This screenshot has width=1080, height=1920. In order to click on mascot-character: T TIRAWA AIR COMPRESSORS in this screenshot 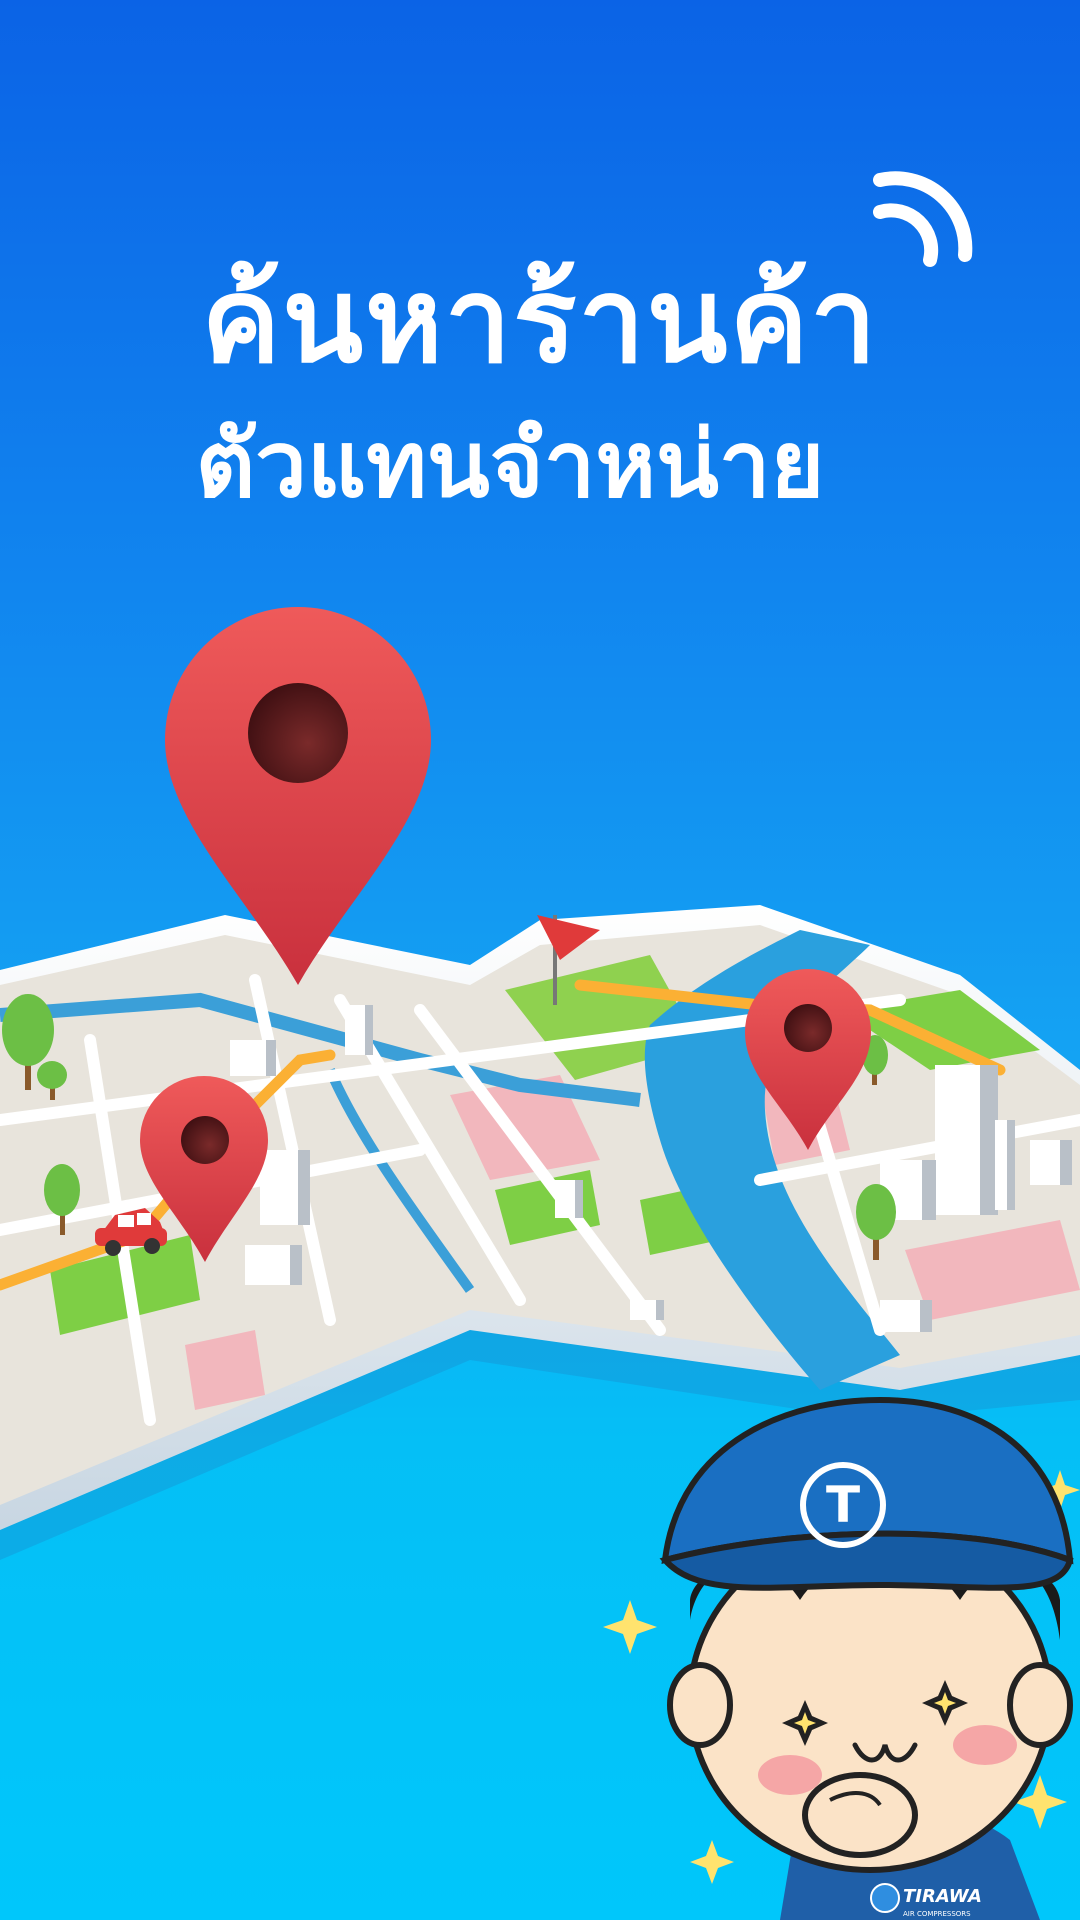, I will do `click(866, 1658)`.